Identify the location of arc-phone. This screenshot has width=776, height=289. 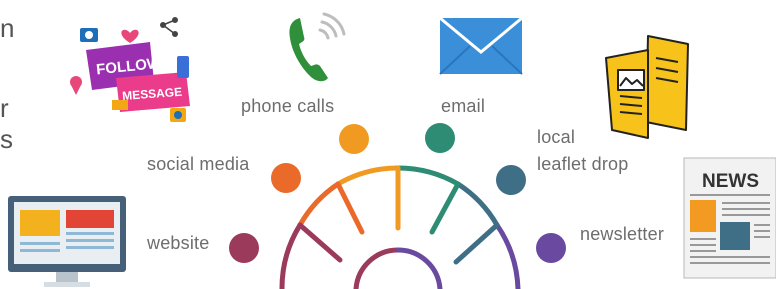
(368, 176).